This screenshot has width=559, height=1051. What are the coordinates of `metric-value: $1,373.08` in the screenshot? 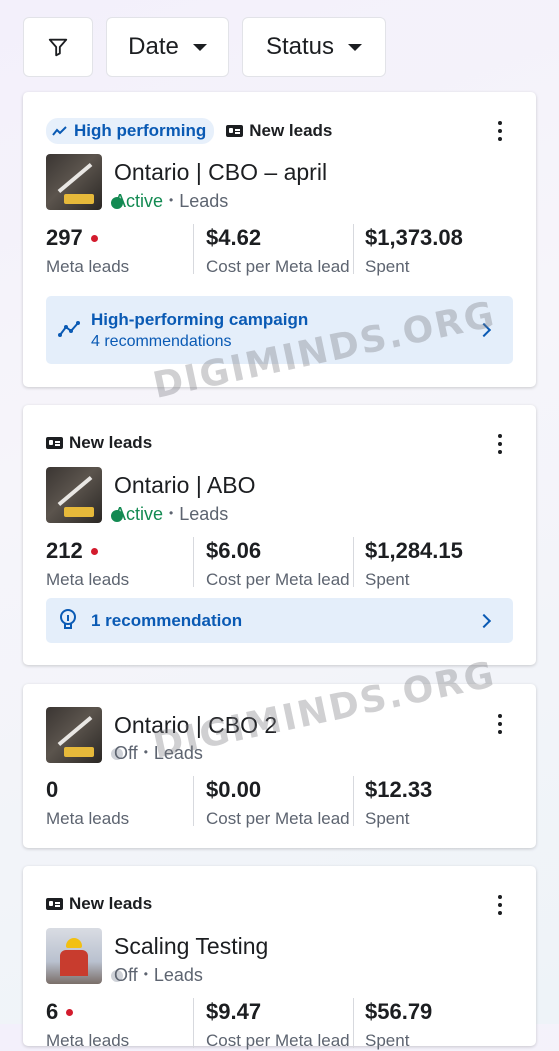 It's located at (414, 237).